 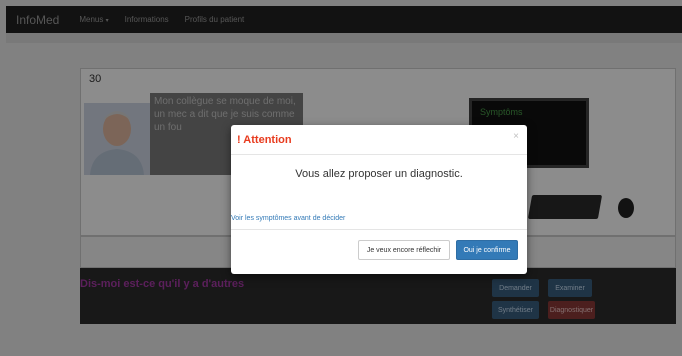 What do you see at coordinates (264, 140) in the screenshot?
I see `modal-title: ! Attention` at bounding box center [264, 140].